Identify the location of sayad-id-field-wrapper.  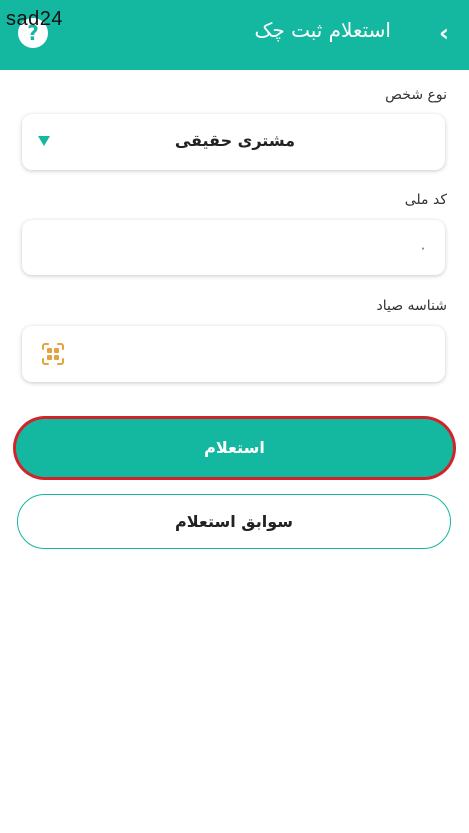
(233, 354).